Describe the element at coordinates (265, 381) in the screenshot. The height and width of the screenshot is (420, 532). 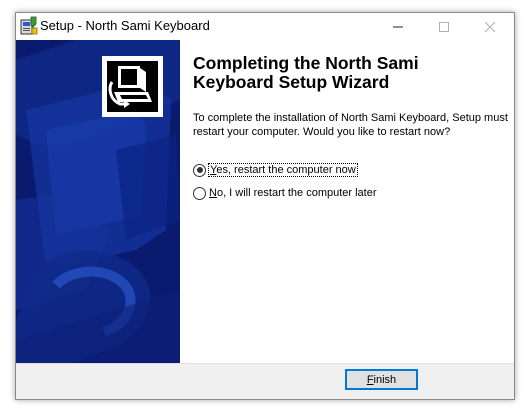
I see `button-bar: Finish` at that location.